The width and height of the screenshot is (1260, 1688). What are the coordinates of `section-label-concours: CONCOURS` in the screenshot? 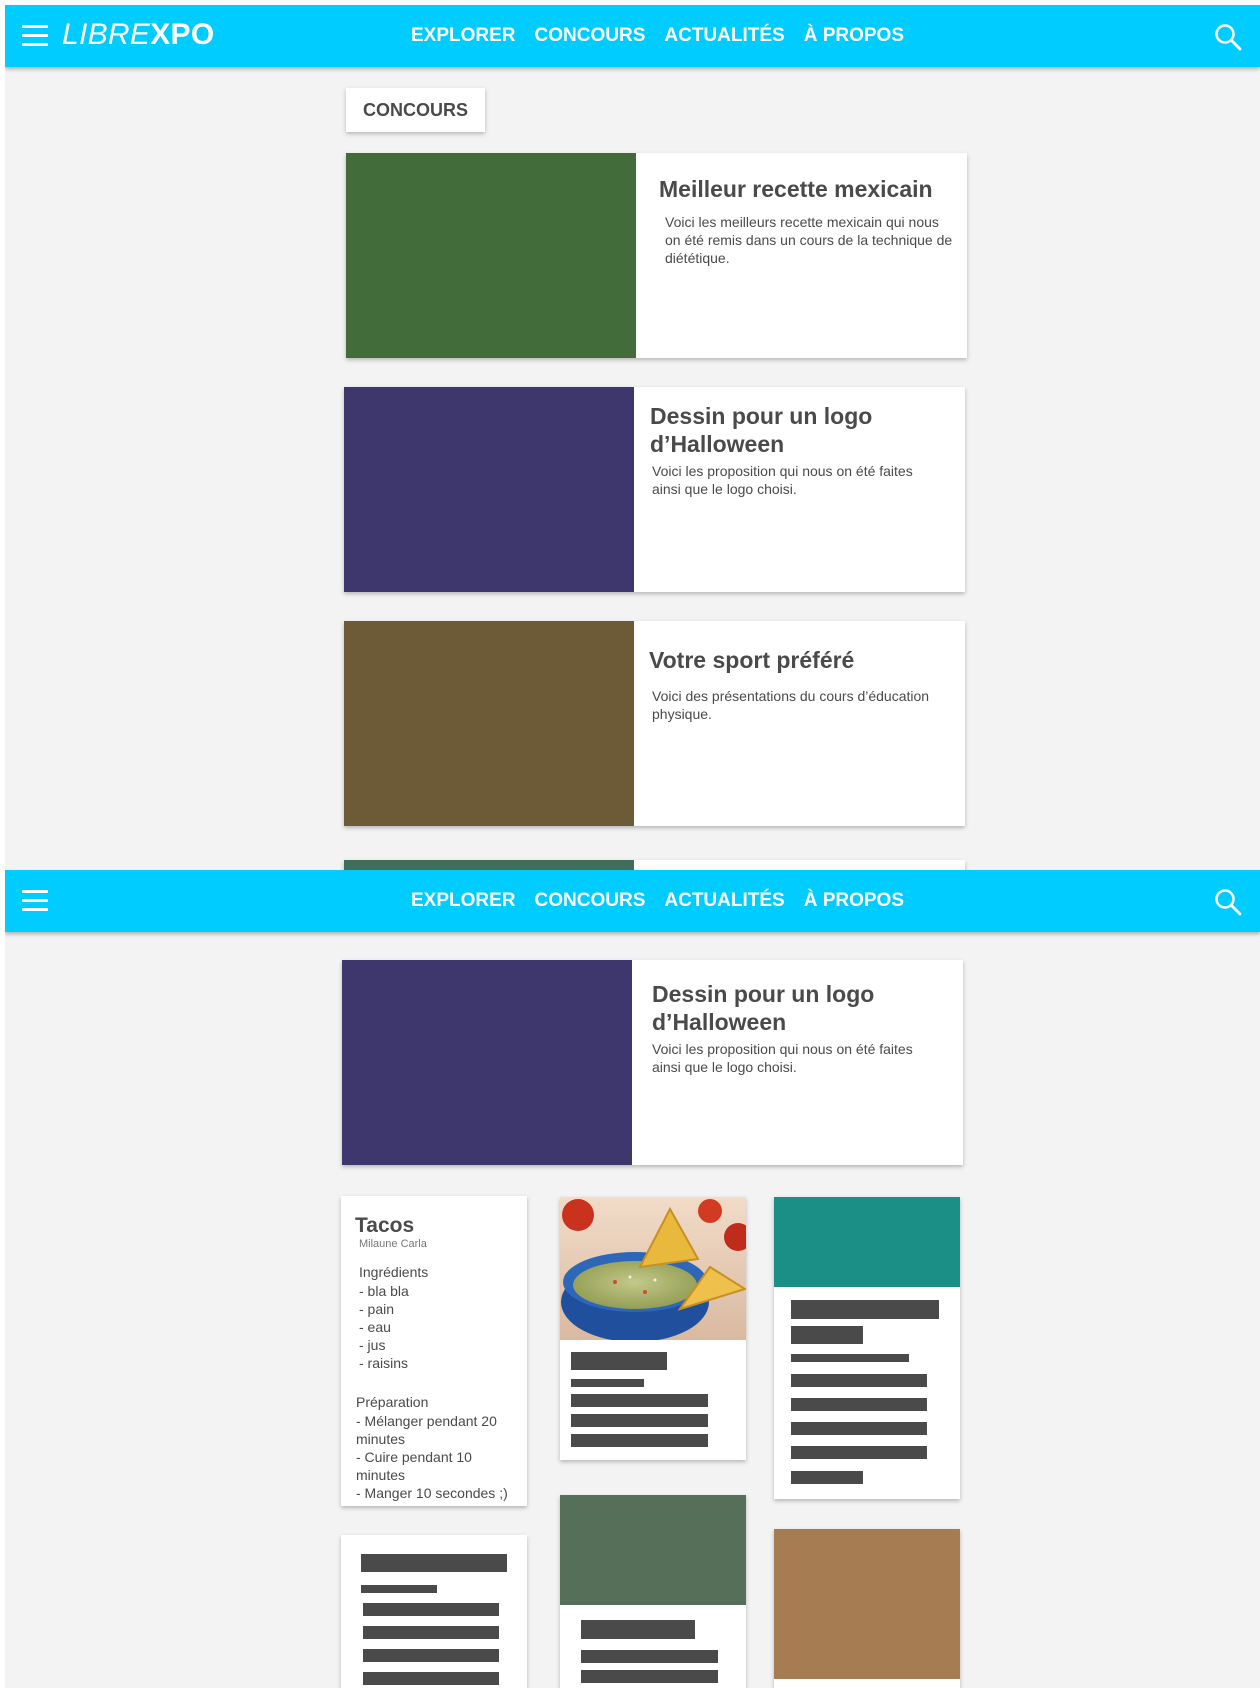 It's located at (415, 110).